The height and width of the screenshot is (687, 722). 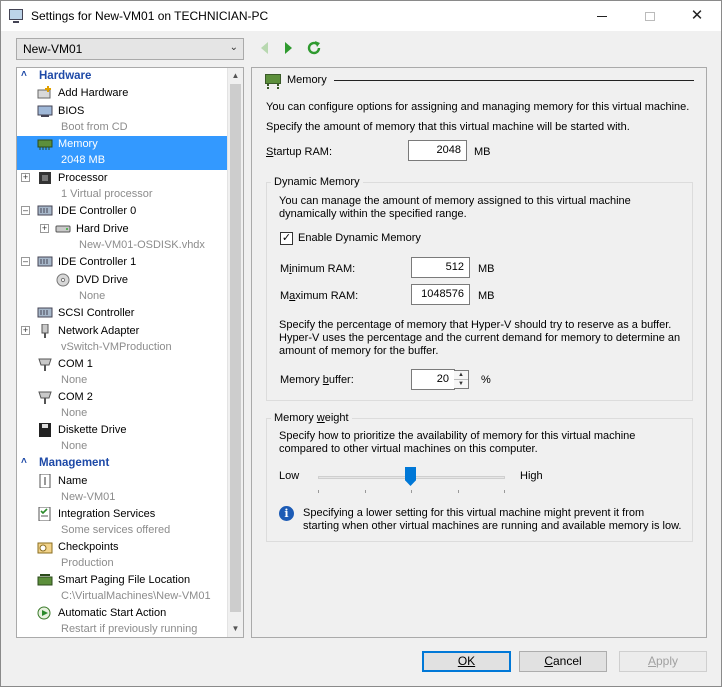 What do you see at coordinates (289, 476) in the screenshot?
I see `slider-low-label: Low` at bounding box center [289, 476].